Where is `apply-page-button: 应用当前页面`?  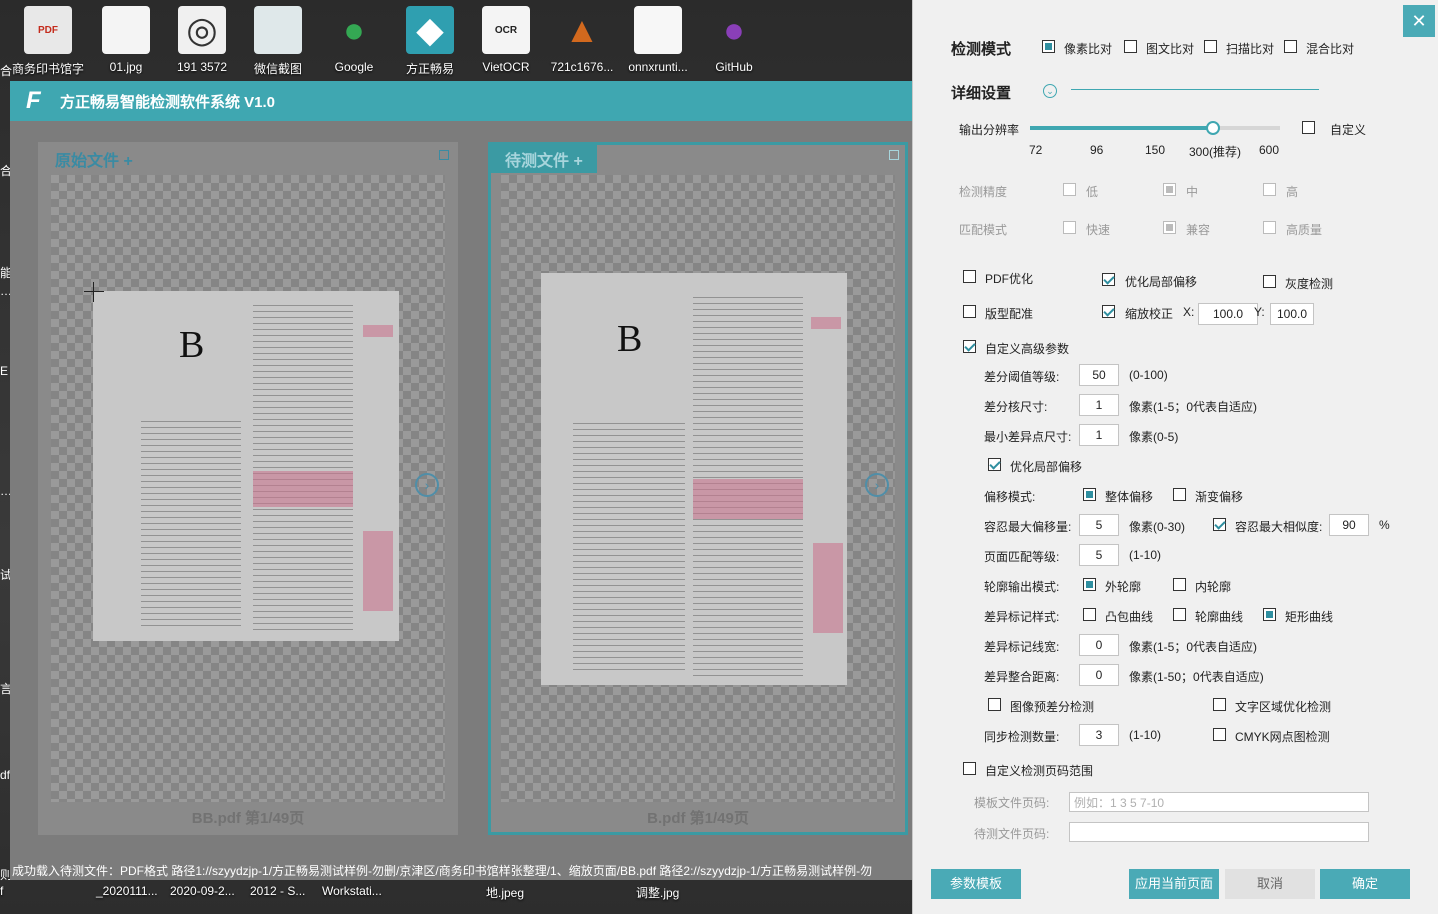 apply-page-button: 应用当前页面 is located at coordinates (1174, 884).